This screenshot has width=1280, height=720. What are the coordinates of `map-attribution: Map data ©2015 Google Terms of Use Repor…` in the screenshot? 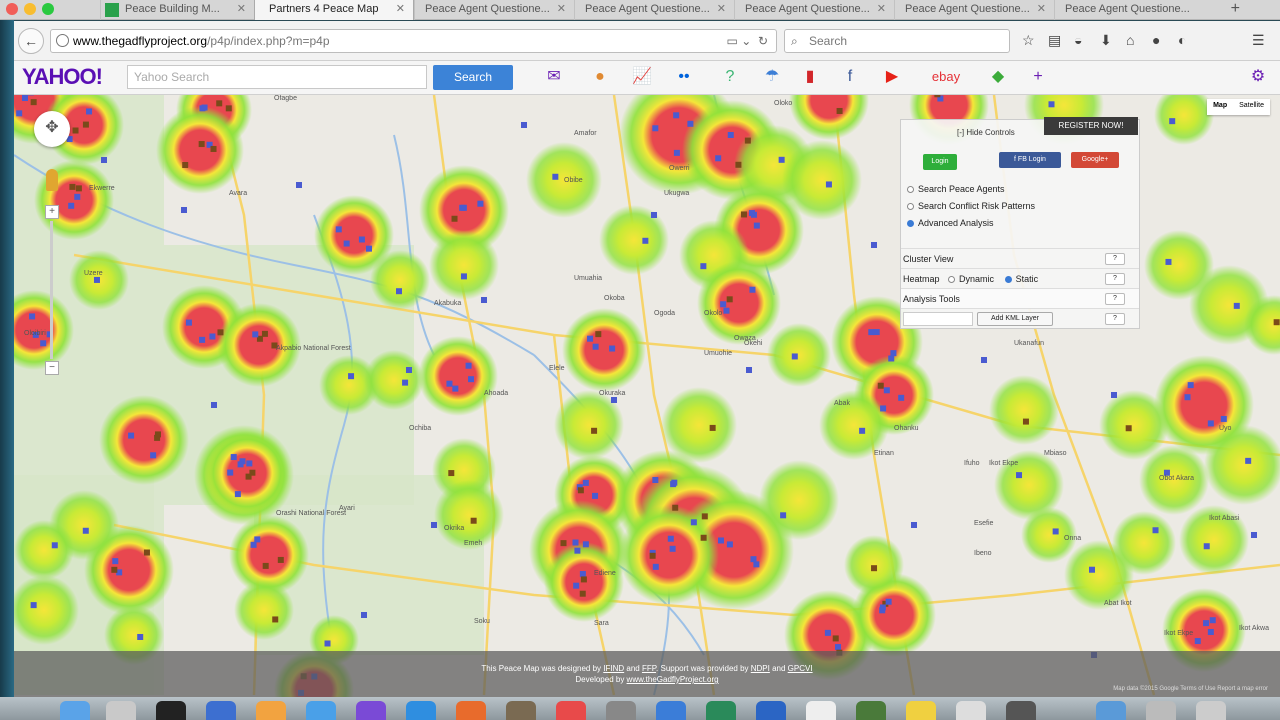 It's located at (1190, 689).